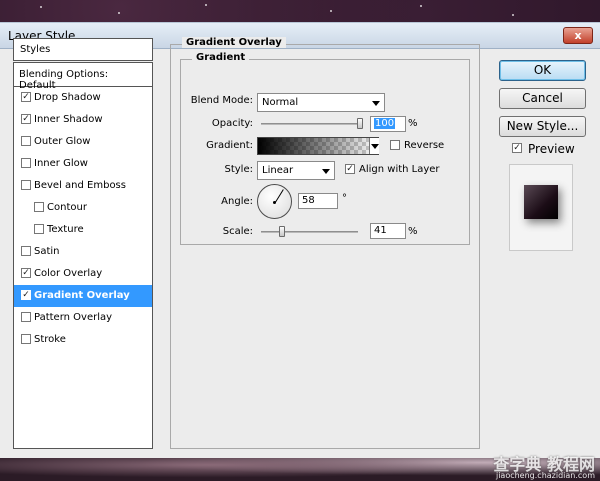  Describe the element at coordinates (413, 123) in the screenshot. I see `opacity-unit: %` at that location.